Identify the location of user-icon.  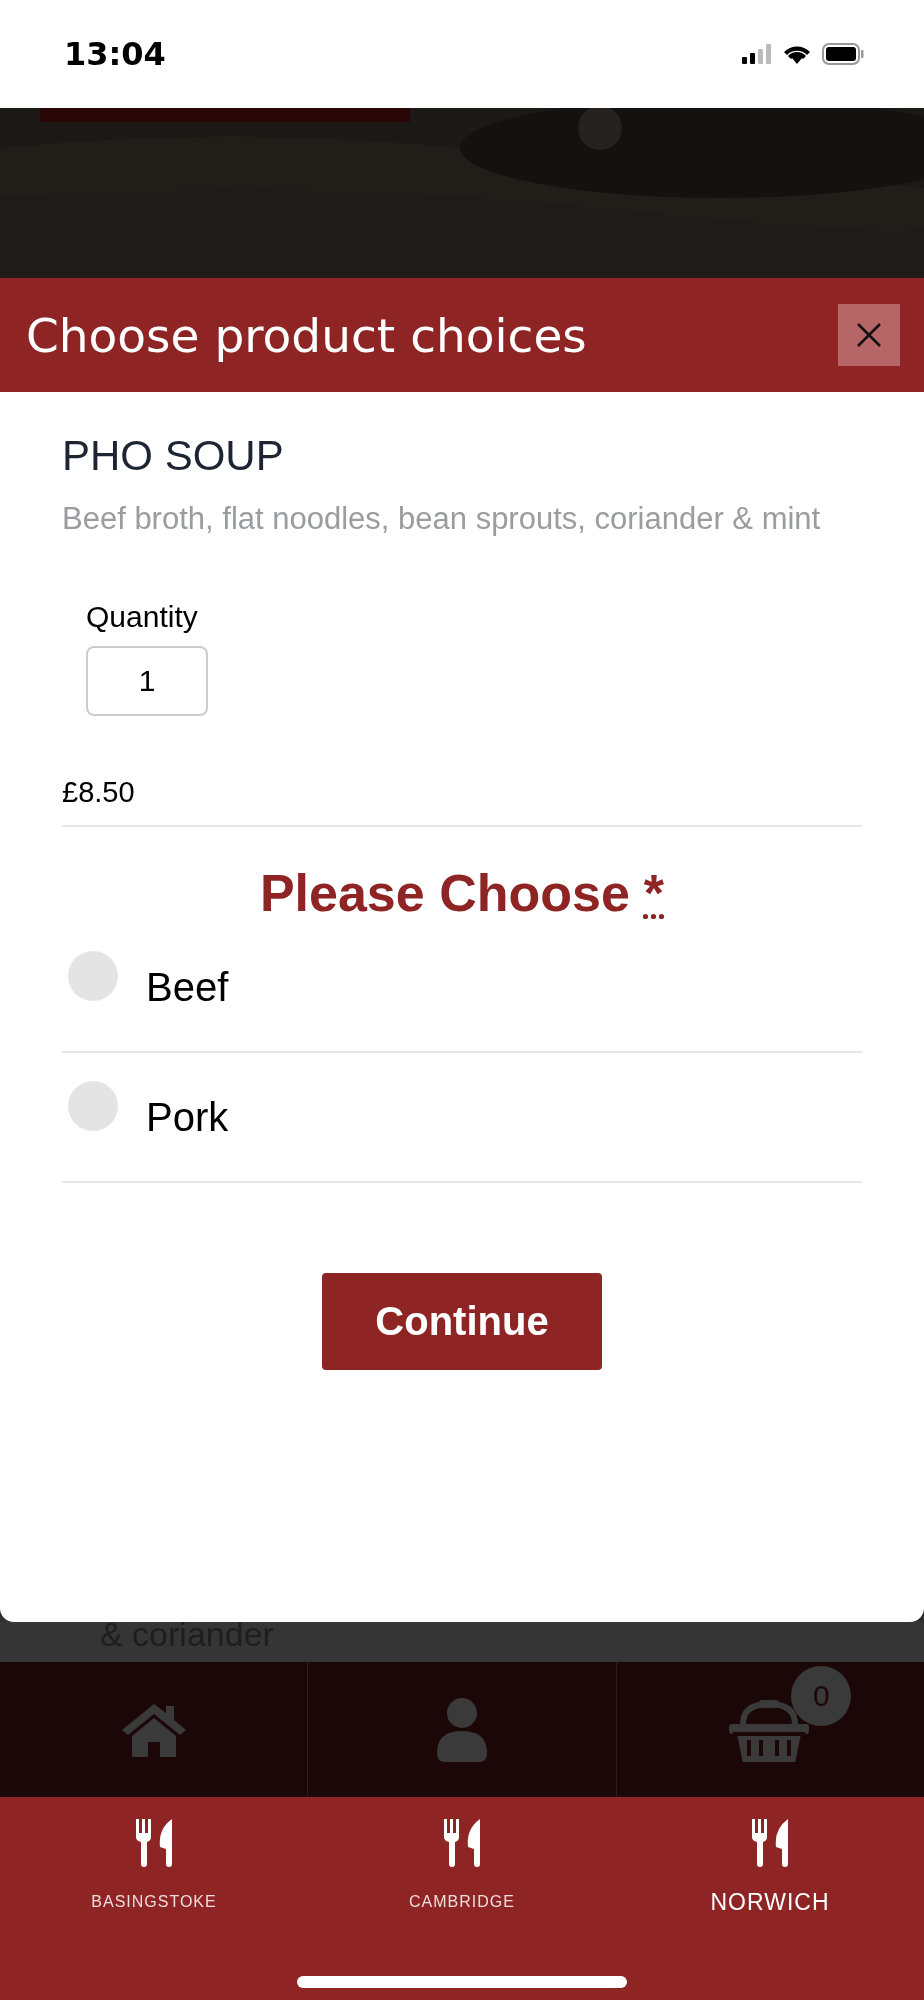
(462, 1729).